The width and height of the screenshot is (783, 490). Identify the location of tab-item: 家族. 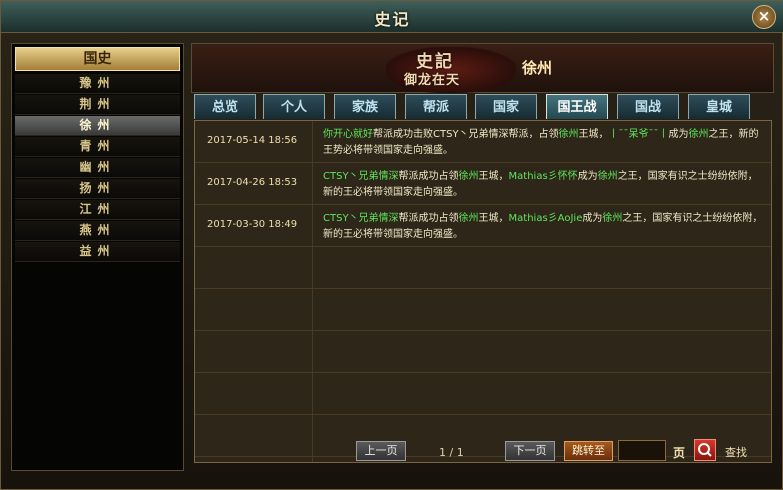
(365, 106).